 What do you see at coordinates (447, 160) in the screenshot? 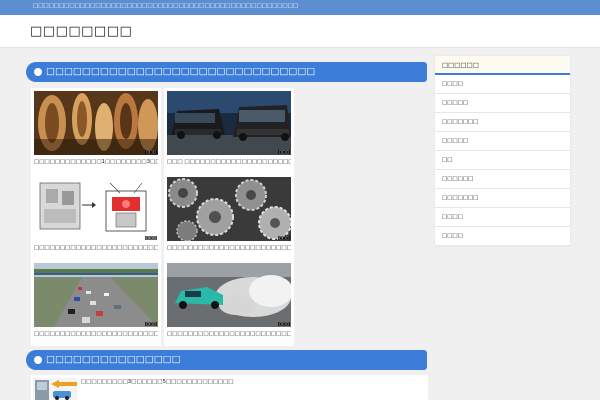
I see `category-label: □□` at bounding box center [447, 160].